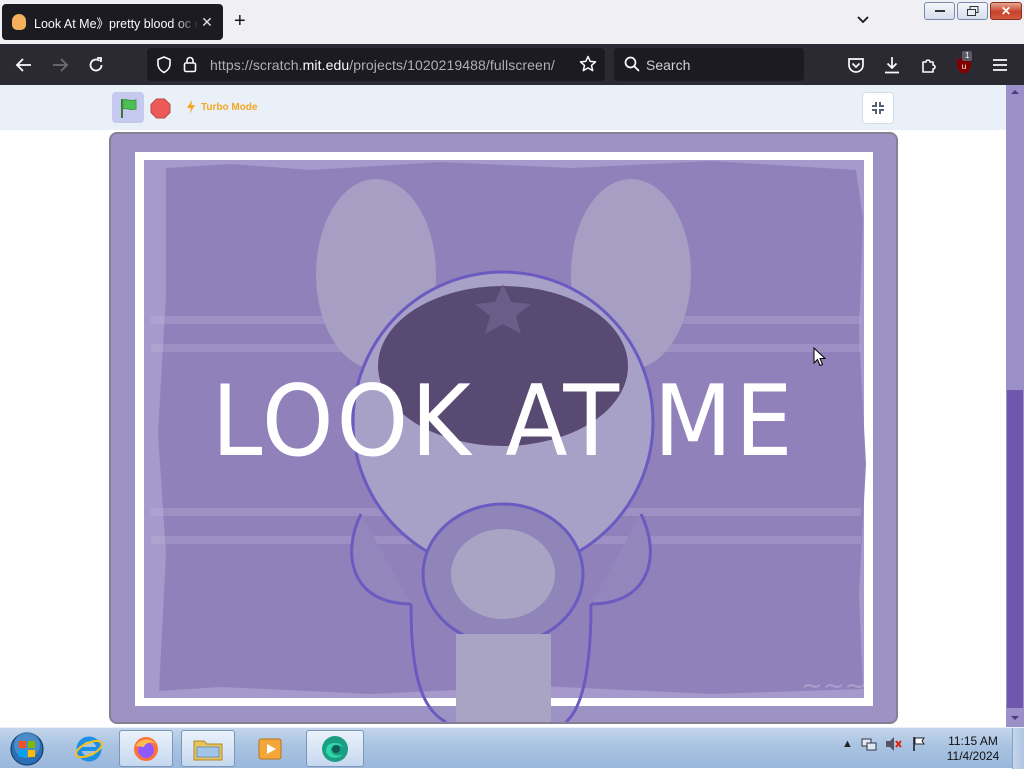 The width and height of the screenshot is (1024, 769). I want to click on folder-icon, so click(208, 750).